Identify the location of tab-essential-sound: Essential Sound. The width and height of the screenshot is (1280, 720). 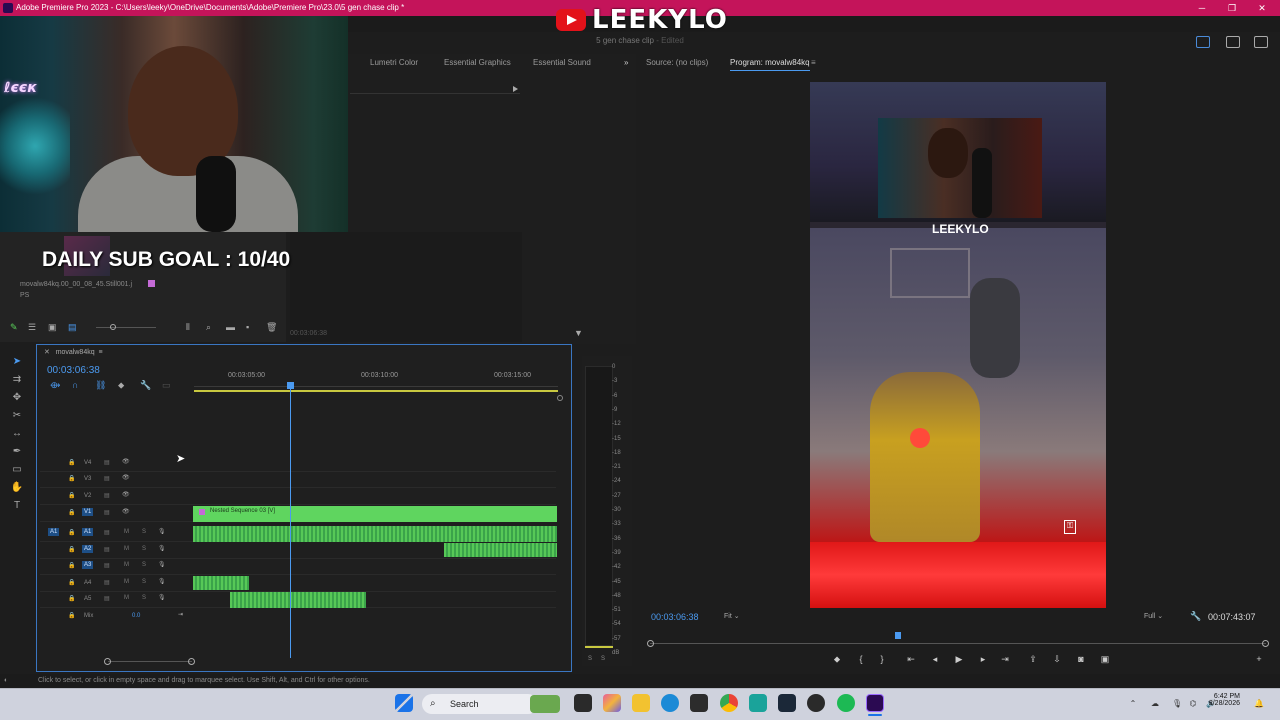
(562, 62).